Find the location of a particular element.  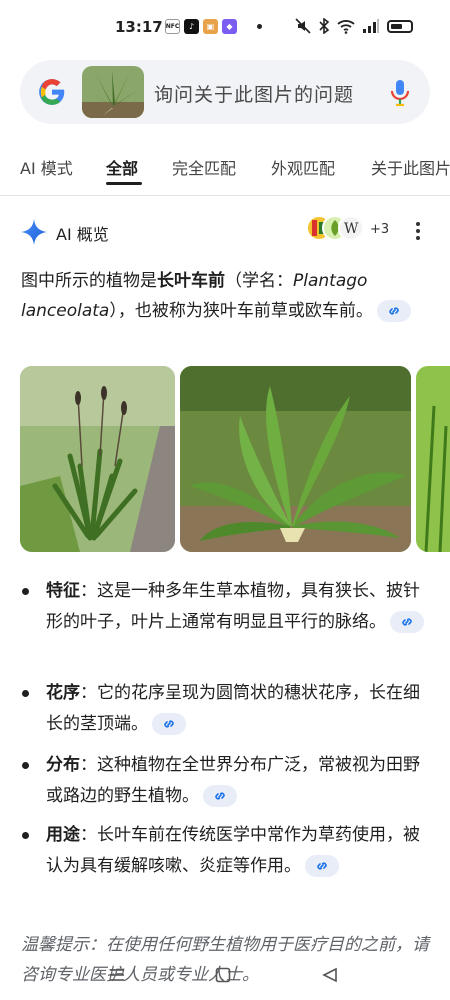

notification-dot is located at coordinates (259, 26).